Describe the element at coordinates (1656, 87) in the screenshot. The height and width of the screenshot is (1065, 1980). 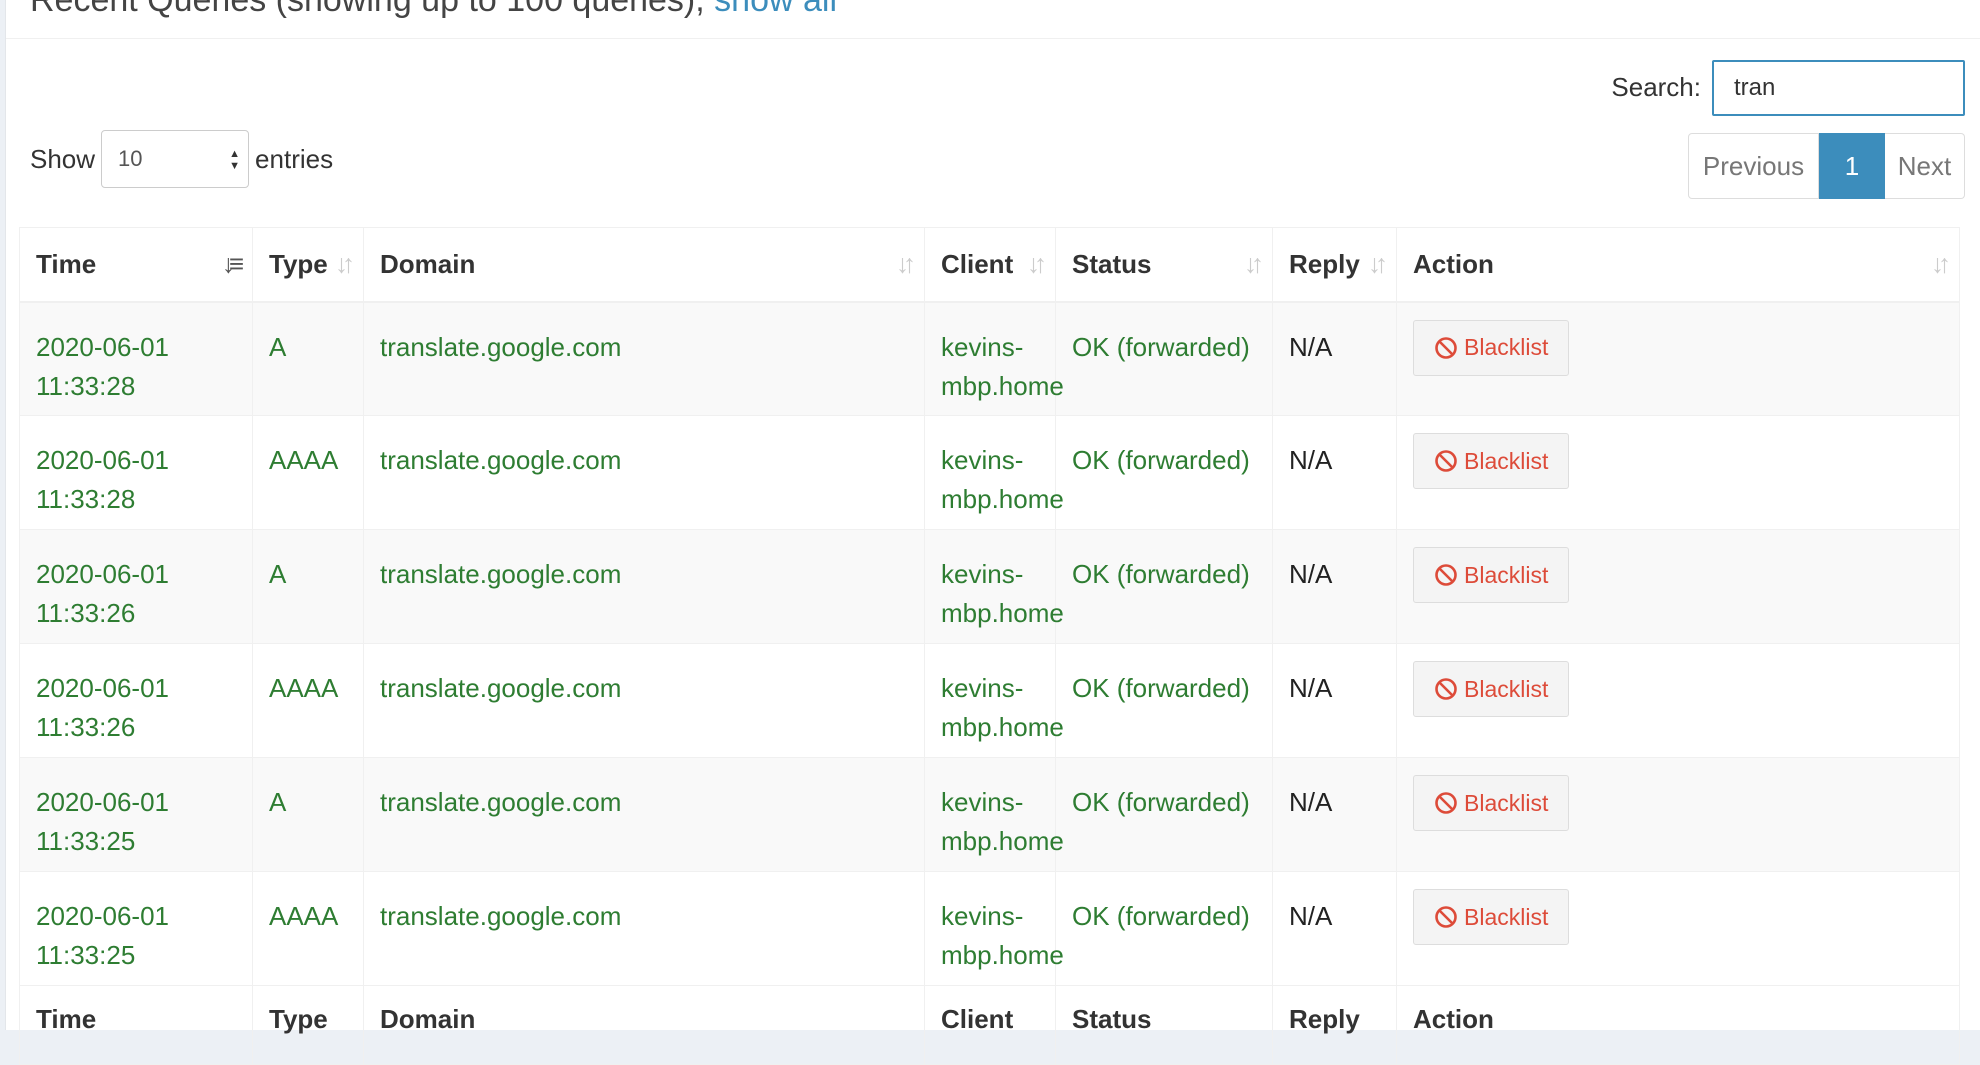
I see `search-label: Search:` at that location.